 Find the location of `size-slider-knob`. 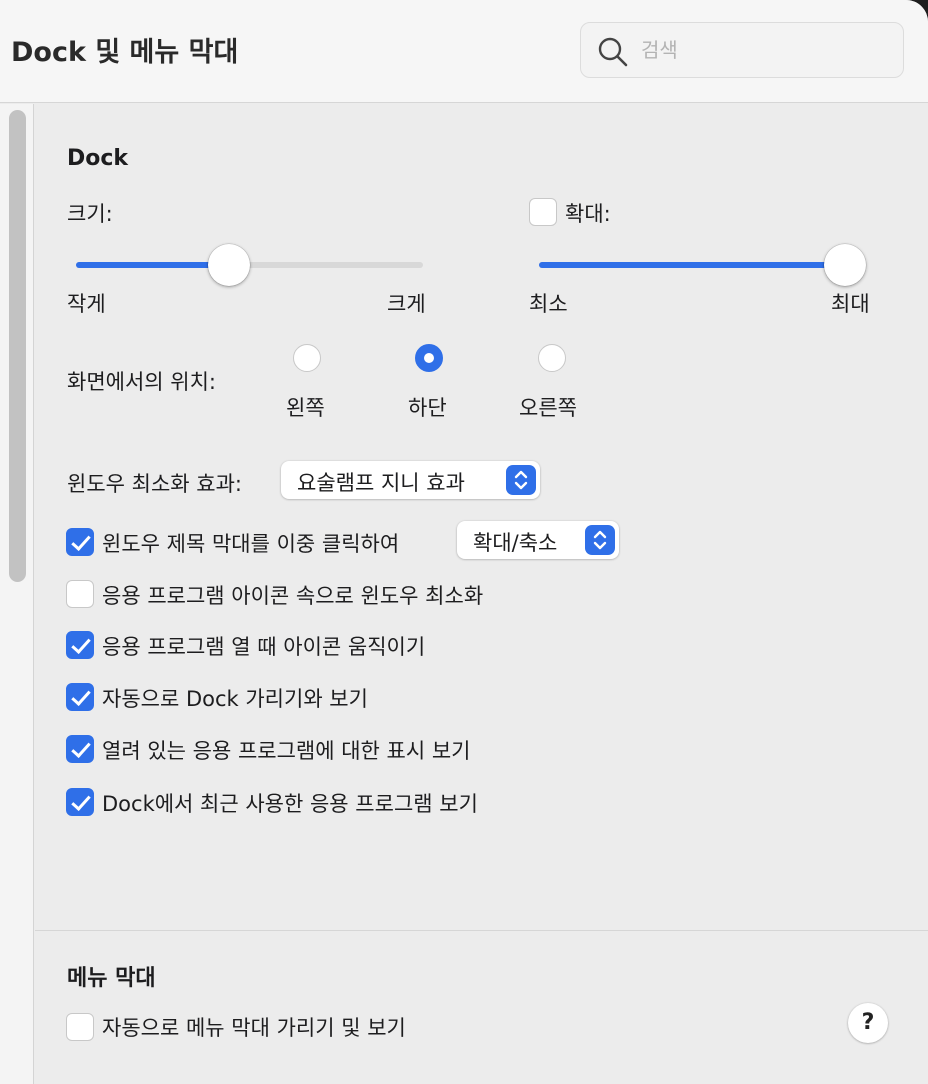

size-slider-knob is located at coordinates (228, 265).